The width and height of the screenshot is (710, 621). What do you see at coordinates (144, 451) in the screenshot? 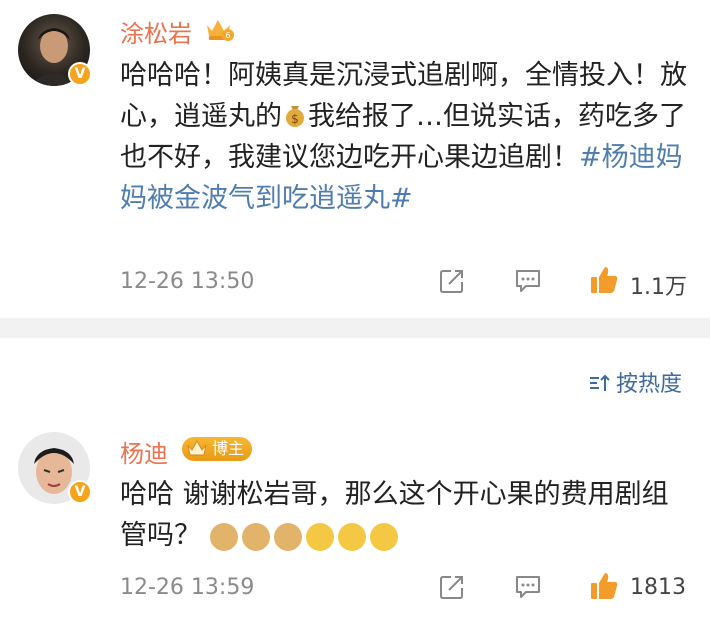
I see `author-name: 杨迪` at bounding box center [144, 451].